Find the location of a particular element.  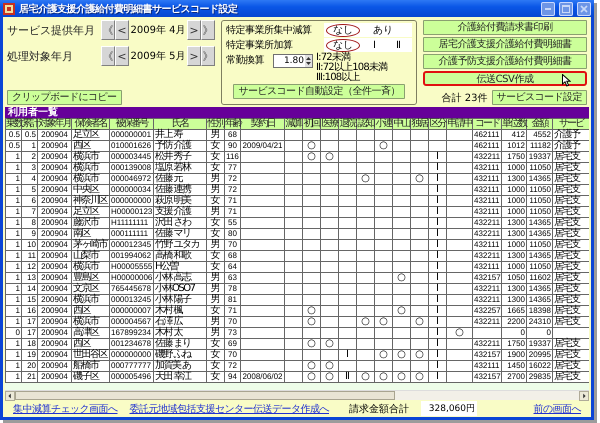

back-link: 前の画面へ is located at coordinates (557, 409).